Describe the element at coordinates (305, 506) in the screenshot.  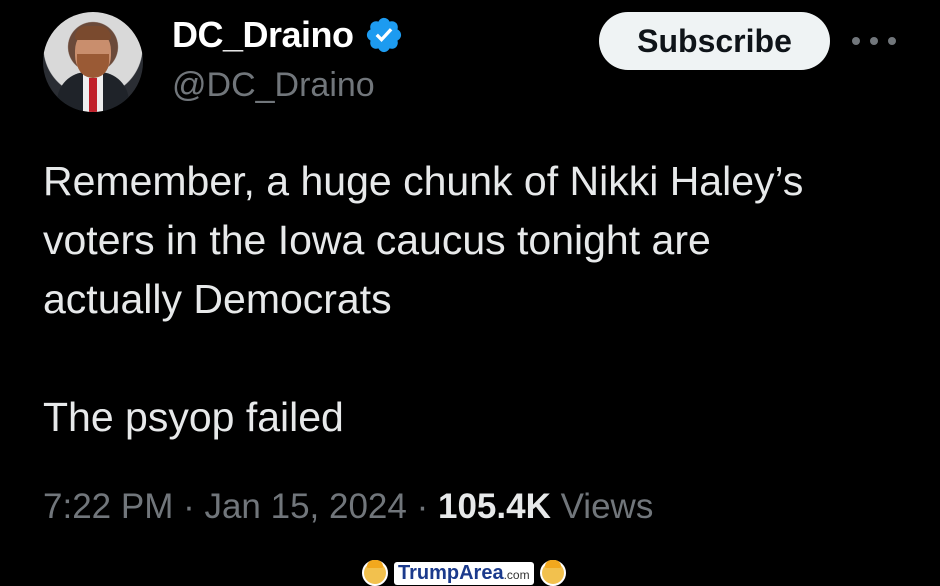
I see `tweet-date: Jan 15, 2024` at that location.